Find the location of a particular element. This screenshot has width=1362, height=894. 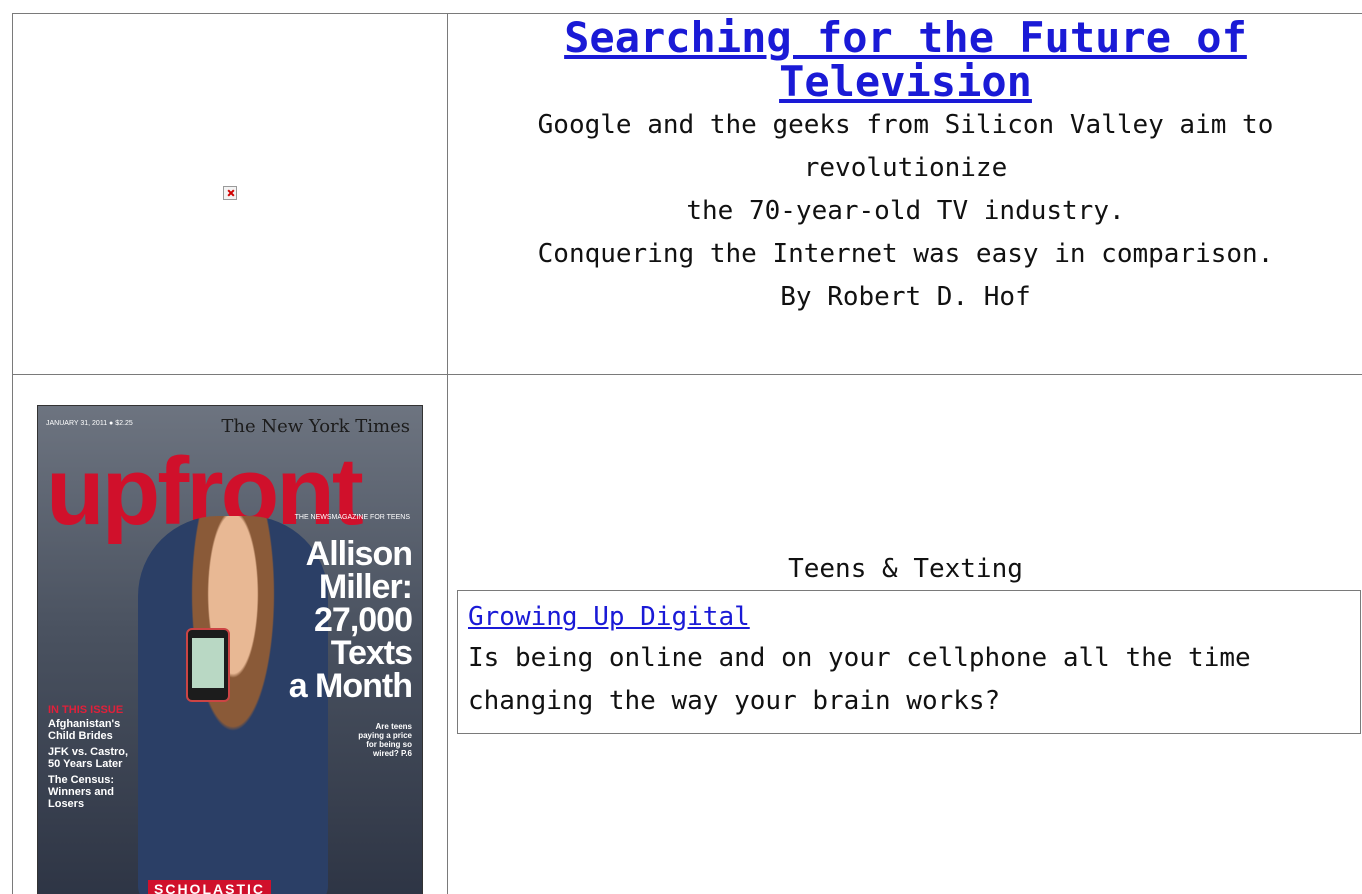

cover-publisher-logo: SCHOLASTIC is located at coordinates (209, 887).